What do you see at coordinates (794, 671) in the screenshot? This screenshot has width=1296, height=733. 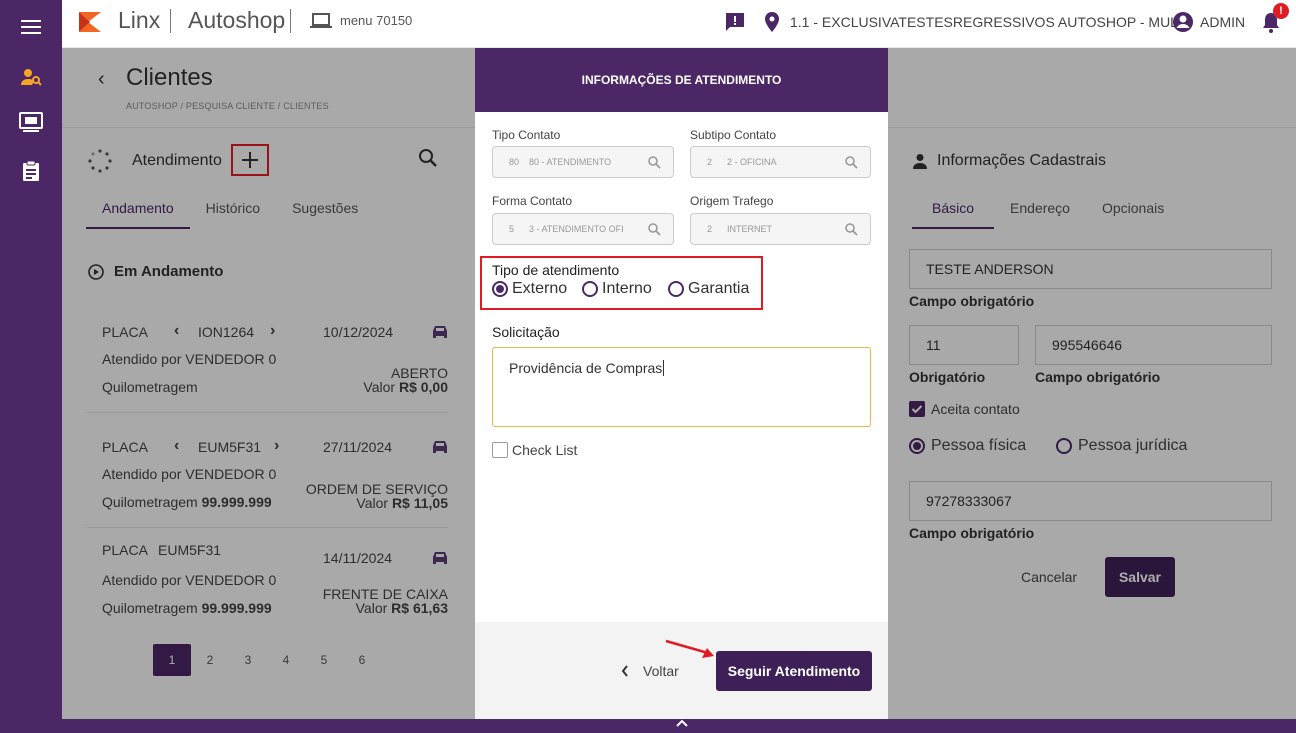 I see `seguir-atendimento-button: Seguir Atendimento` at bounding box center [794, 671].